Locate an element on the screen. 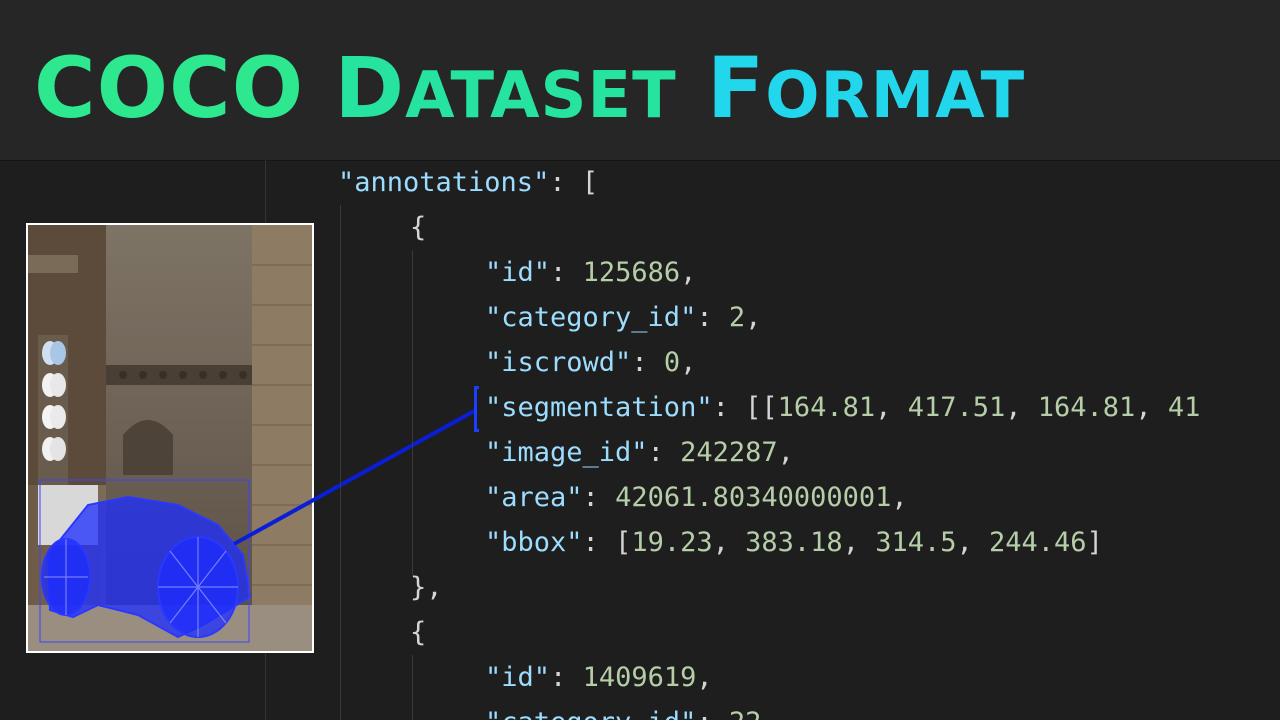 This screenshot has width=1280, height=720. code-line-area: "area": 42061.80340000001, is located at coordinates (696, 497).